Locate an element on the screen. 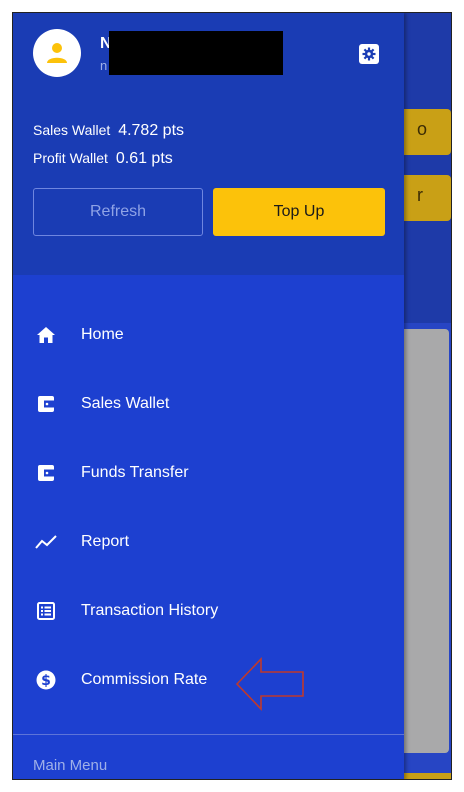 Image resolution: width=464 pixels, height=792 pixels. annotation-arrow-icon is located at coordinates (269, 684).